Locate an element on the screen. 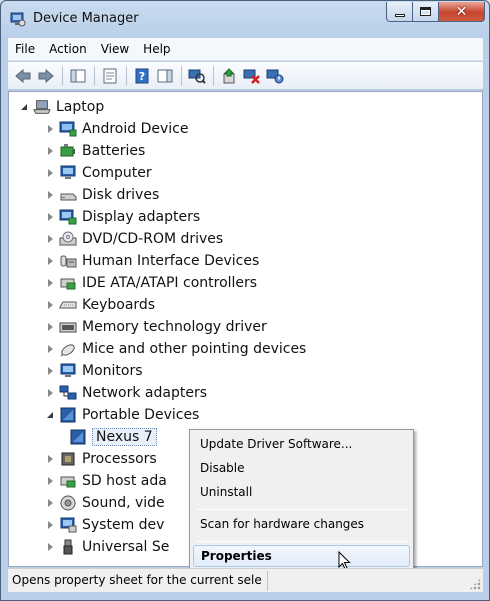 The image size is (490, 601). status-separator is located at coordinates (267, 581).